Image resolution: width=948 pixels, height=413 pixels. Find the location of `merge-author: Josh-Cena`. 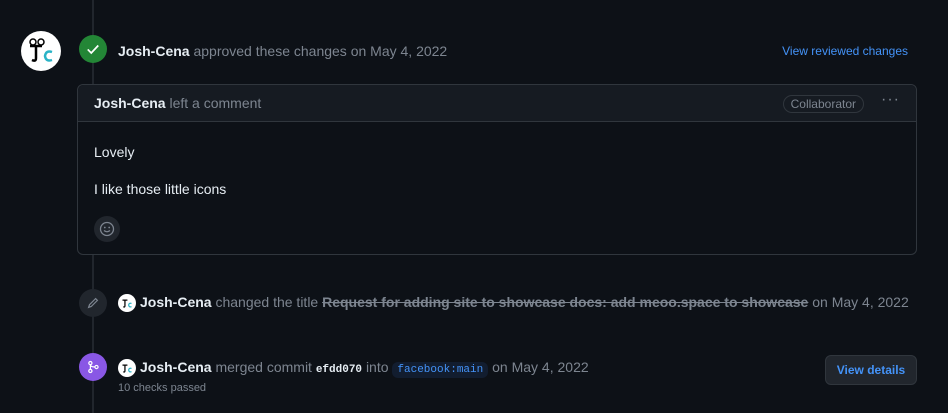

merge-author: Josh-Cena is located at coordinates (176, 367).